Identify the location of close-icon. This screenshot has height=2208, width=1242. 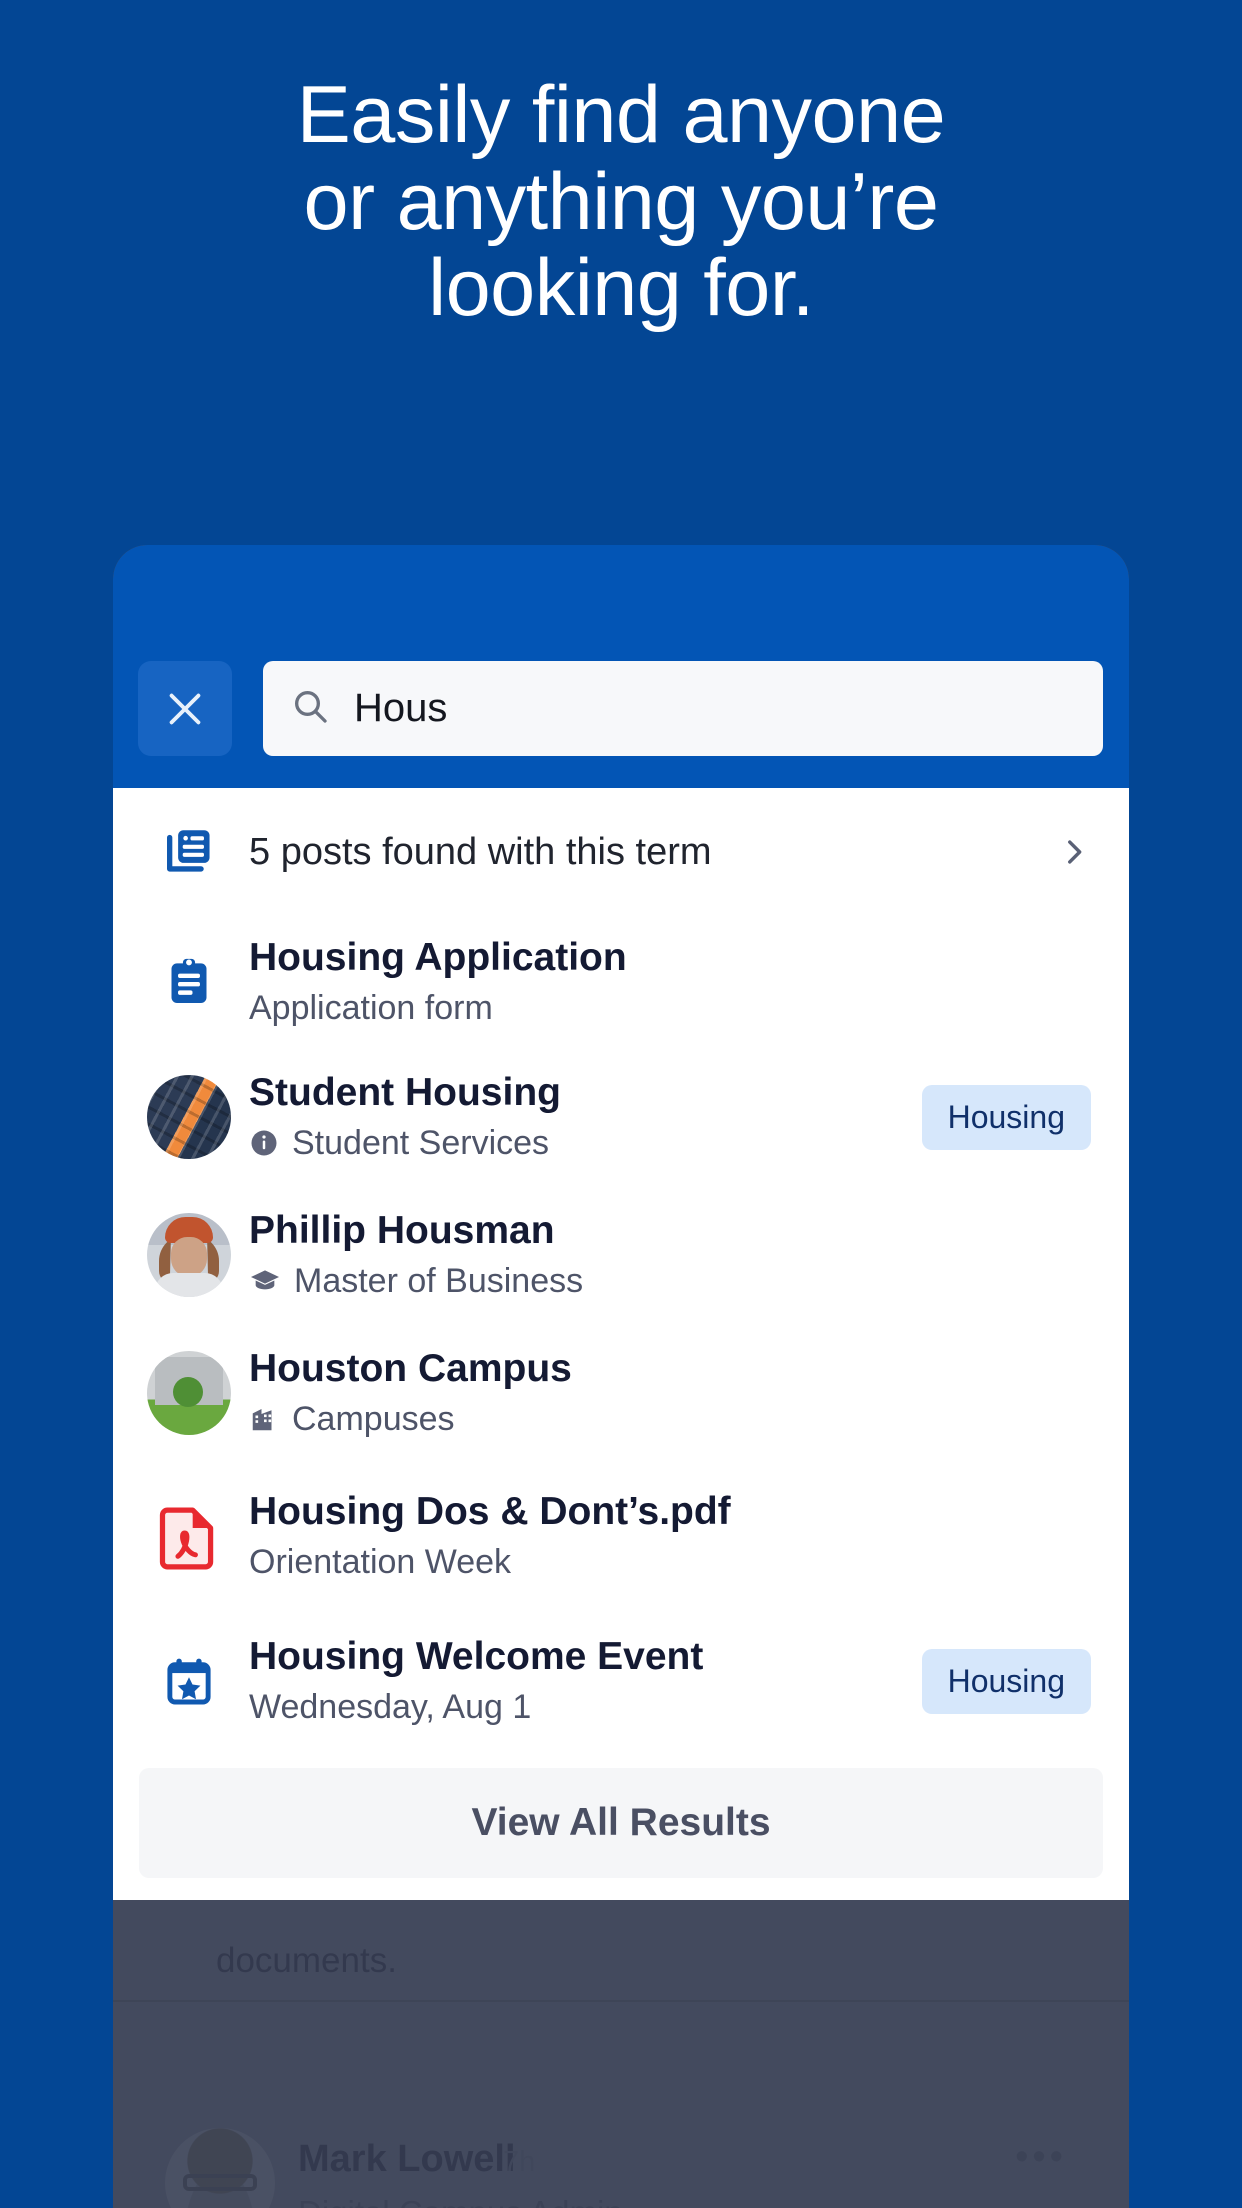
(185, 709).